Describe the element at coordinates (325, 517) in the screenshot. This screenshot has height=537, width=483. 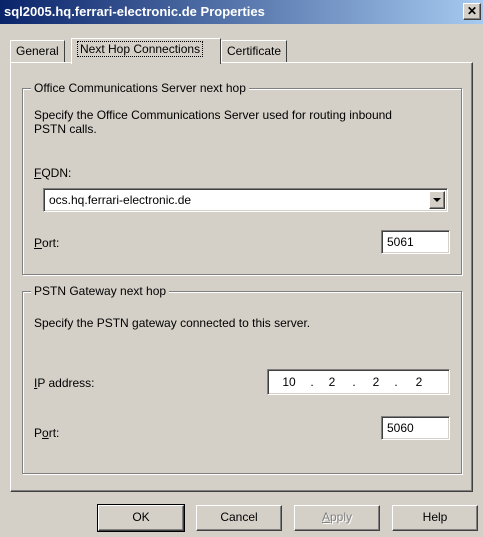
I see `apply-mnemonic: A` at that location.